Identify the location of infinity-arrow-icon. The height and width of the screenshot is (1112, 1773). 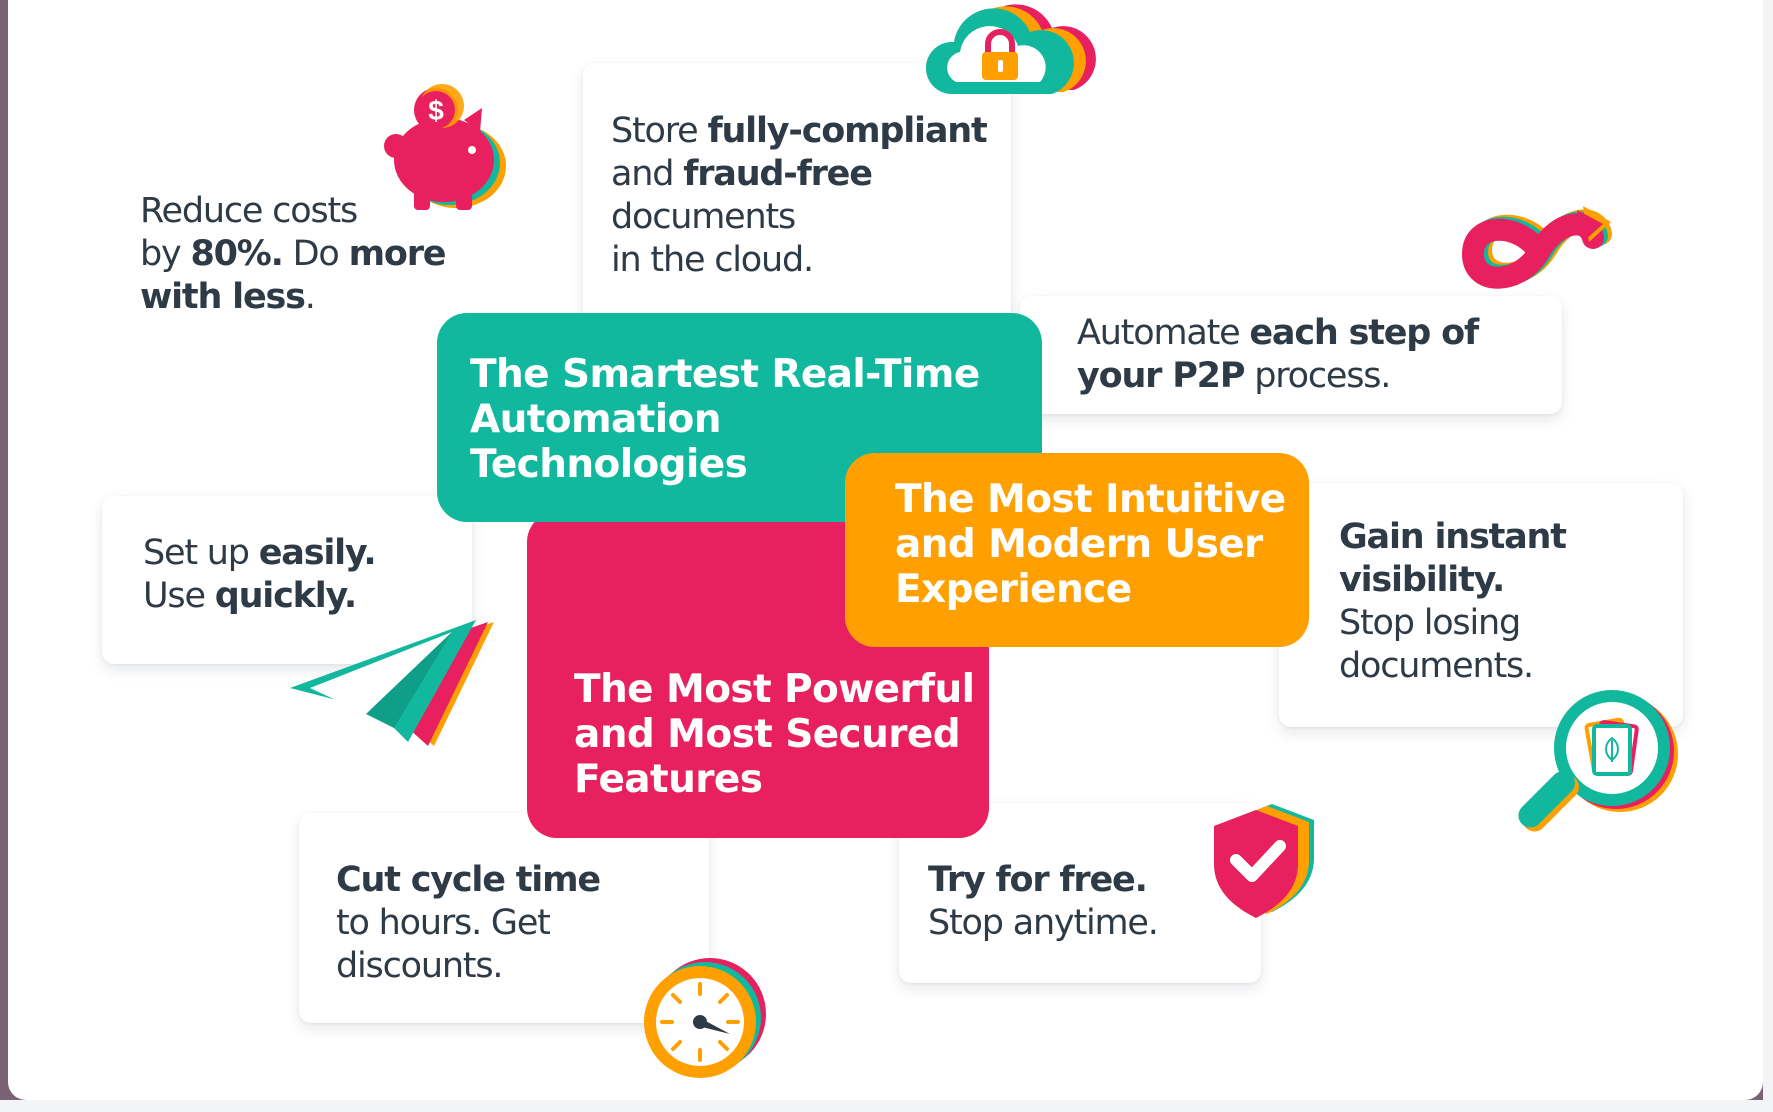
(1536, 247).